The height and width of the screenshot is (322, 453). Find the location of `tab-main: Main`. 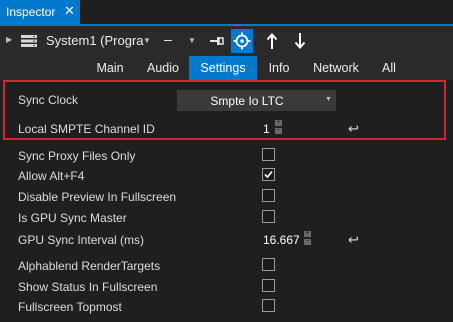

tab-main: Main is located at coordinates (110, 68).